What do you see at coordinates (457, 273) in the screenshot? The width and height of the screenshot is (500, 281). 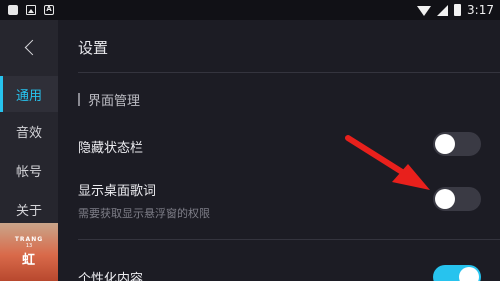 I see `personalized-content-toggle` at bounding box center [457, 273].